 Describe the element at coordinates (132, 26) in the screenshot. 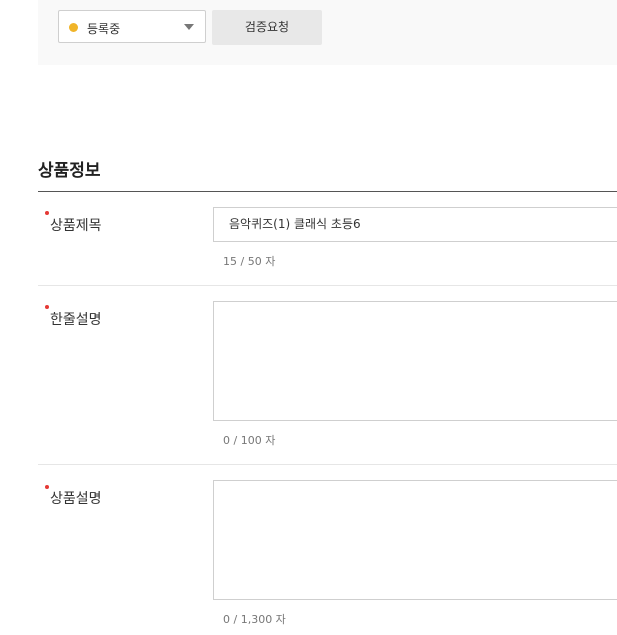

I see `status-dropdown: 등록중` at that location.